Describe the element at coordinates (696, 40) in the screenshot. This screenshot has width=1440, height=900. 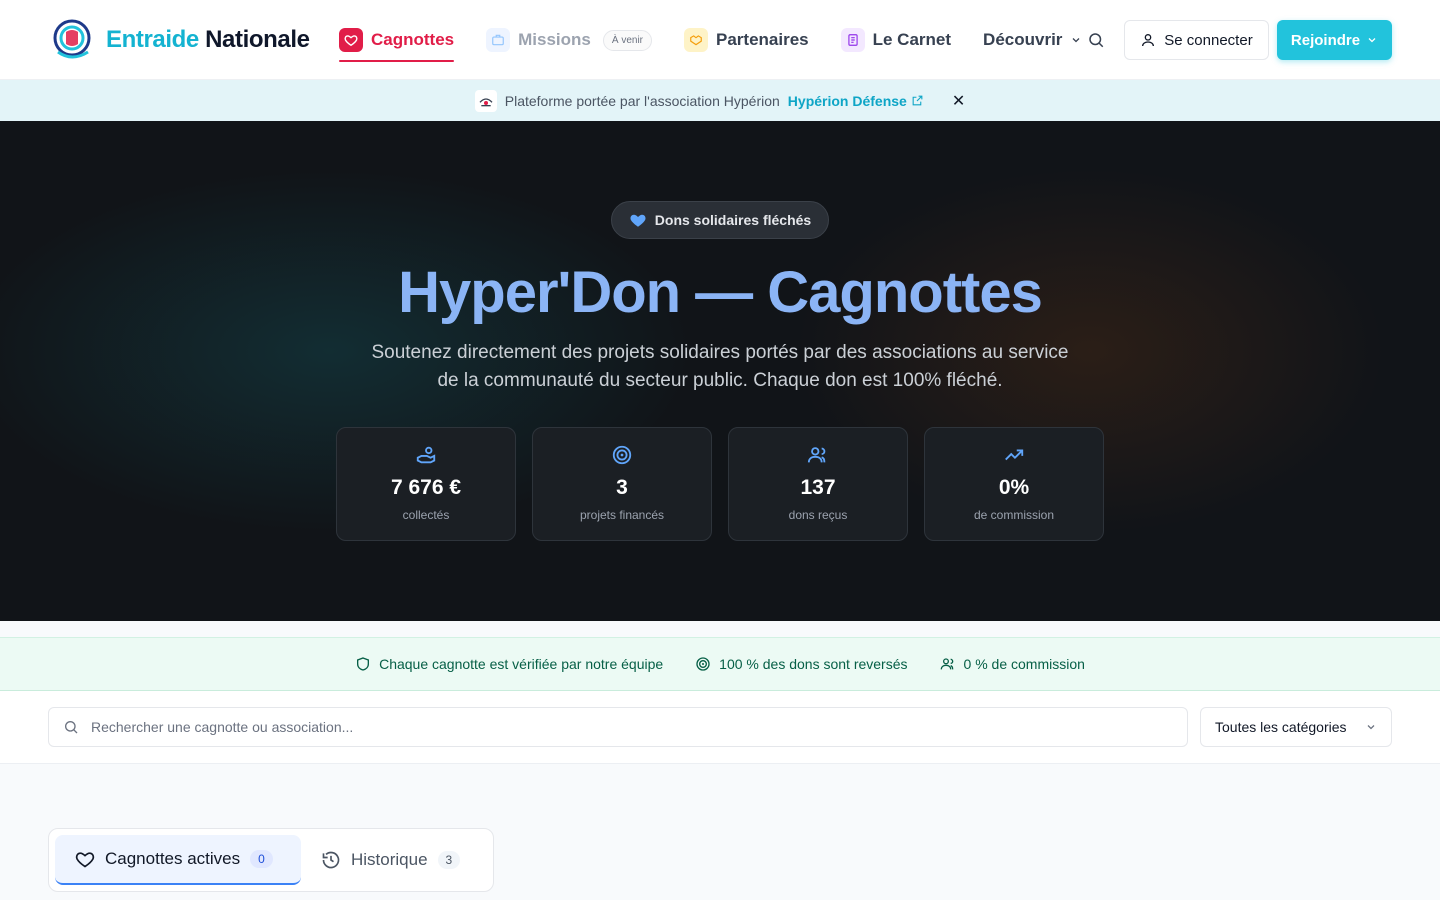
I see `handshake-icon` at that location.